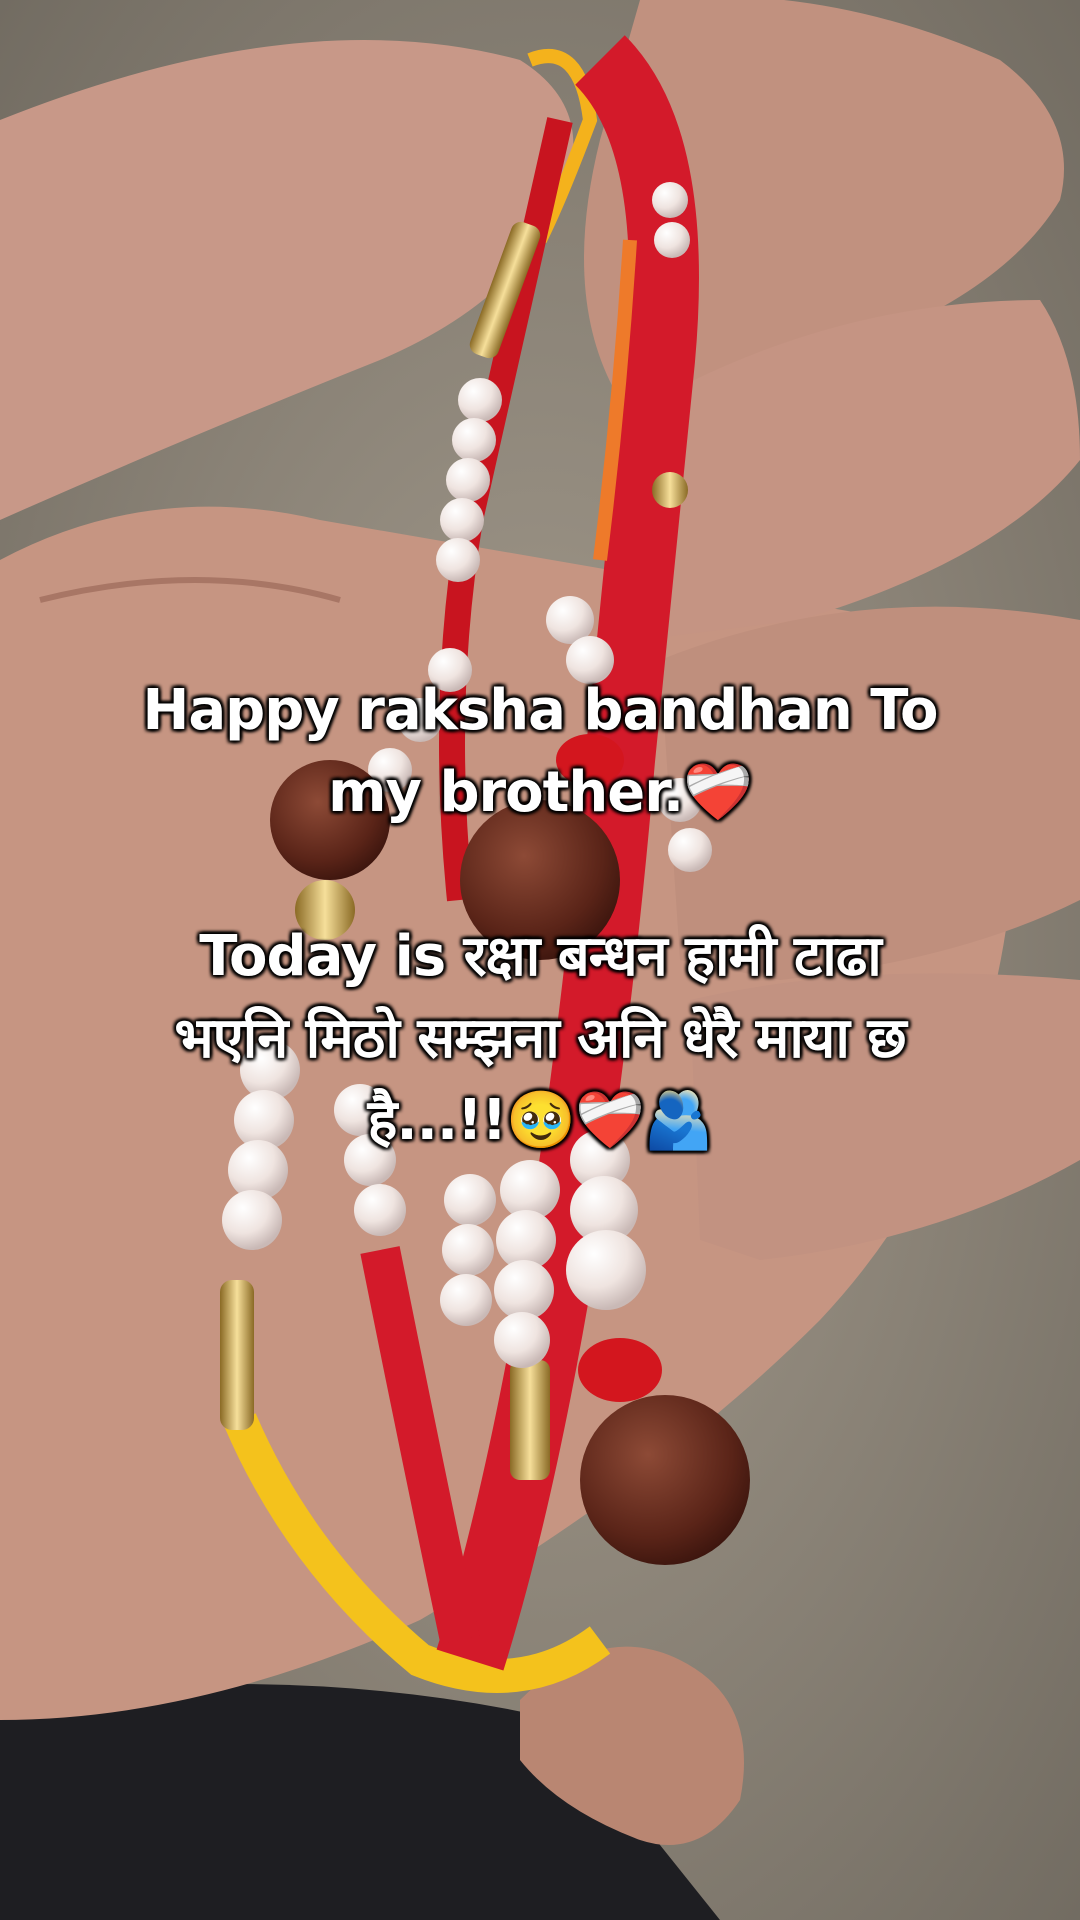  What do you see at coordinates (540, 956) in the screenshot?
I see `caption-line-3: Today is रक्षा बन्धन हामी टाढा` at bounding box center [540, 956].